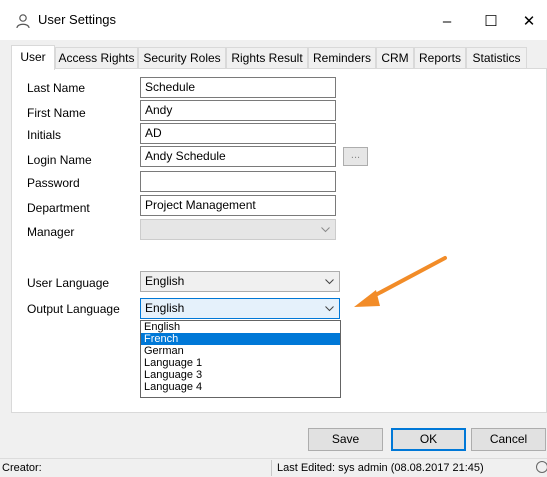 This screenshot has height=477, width=547. What do you see at coordinates (238, 181) in the screenshot?
I see `password-field` at bounding box center [238, 181].